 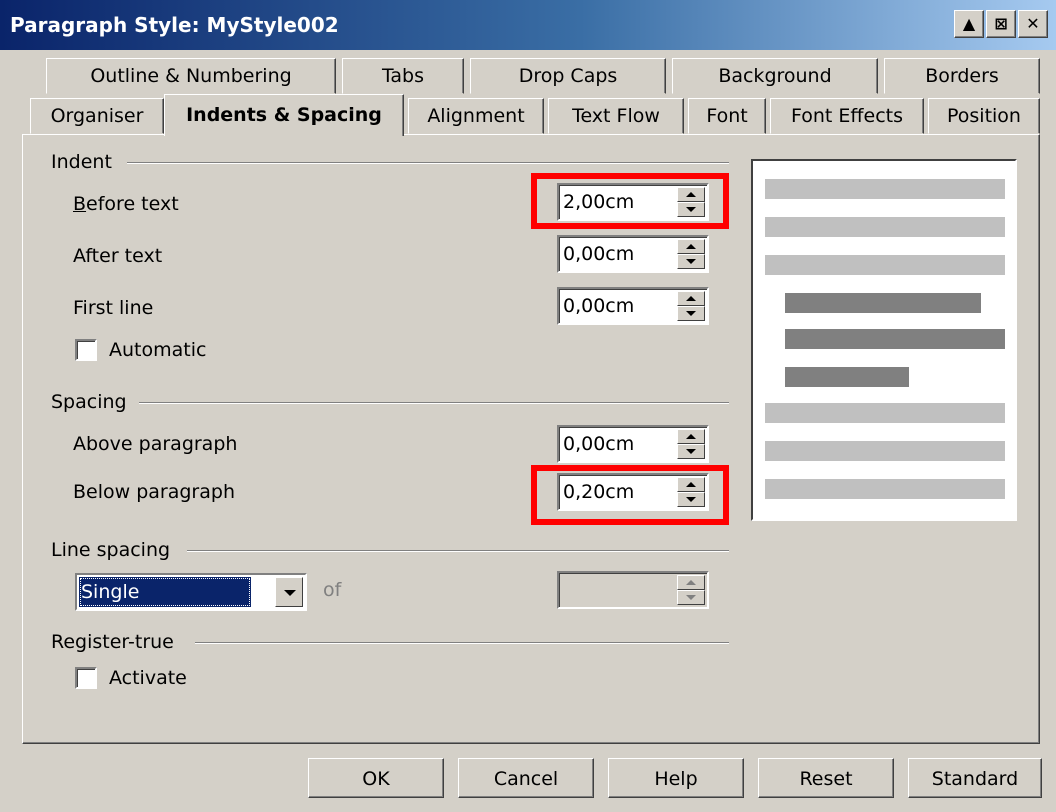 What do you see at coordinates (97, 116) in the screenshot?
I see `tab-organiser: Organiser` at bounding box center [97, 116].